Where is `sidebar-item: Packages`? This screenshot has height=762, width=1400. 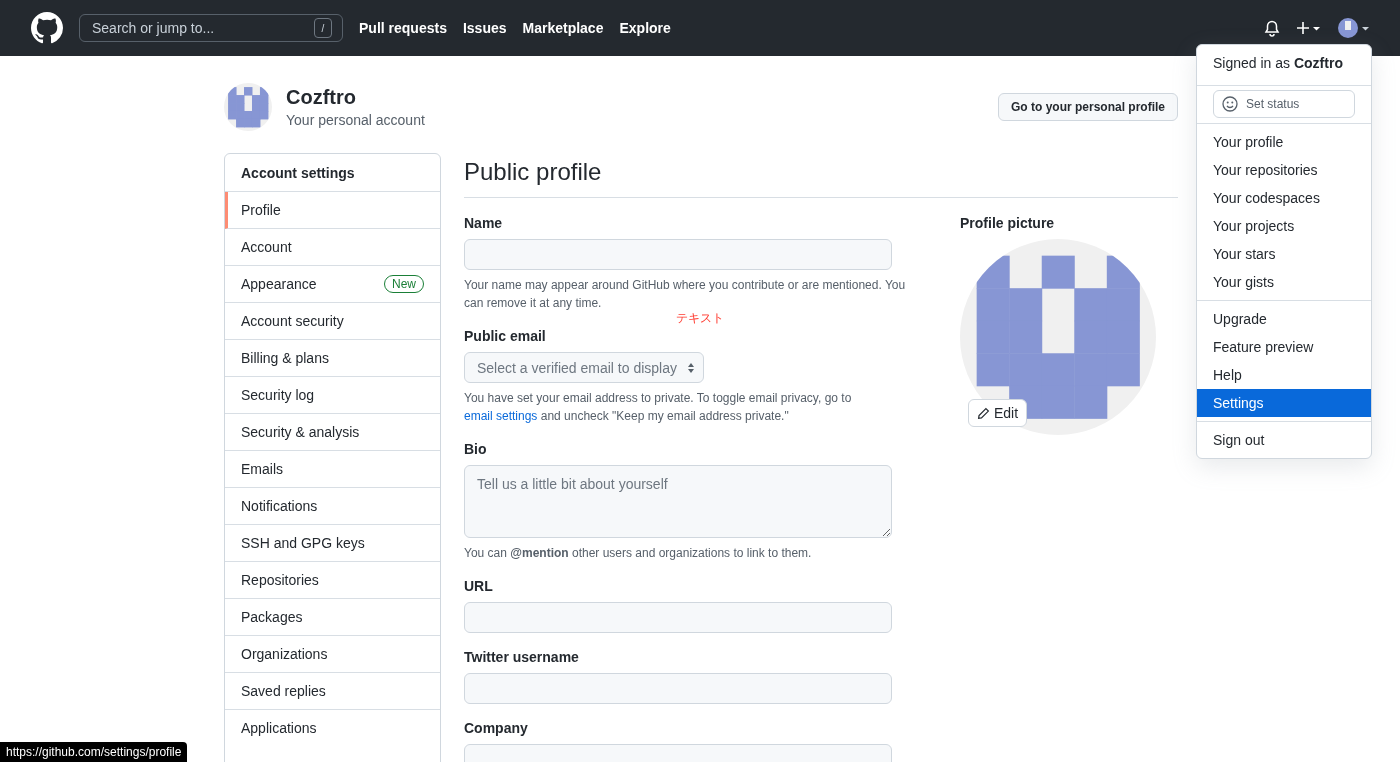 sidebar-item: Packages is located at coordinates (332, 617).